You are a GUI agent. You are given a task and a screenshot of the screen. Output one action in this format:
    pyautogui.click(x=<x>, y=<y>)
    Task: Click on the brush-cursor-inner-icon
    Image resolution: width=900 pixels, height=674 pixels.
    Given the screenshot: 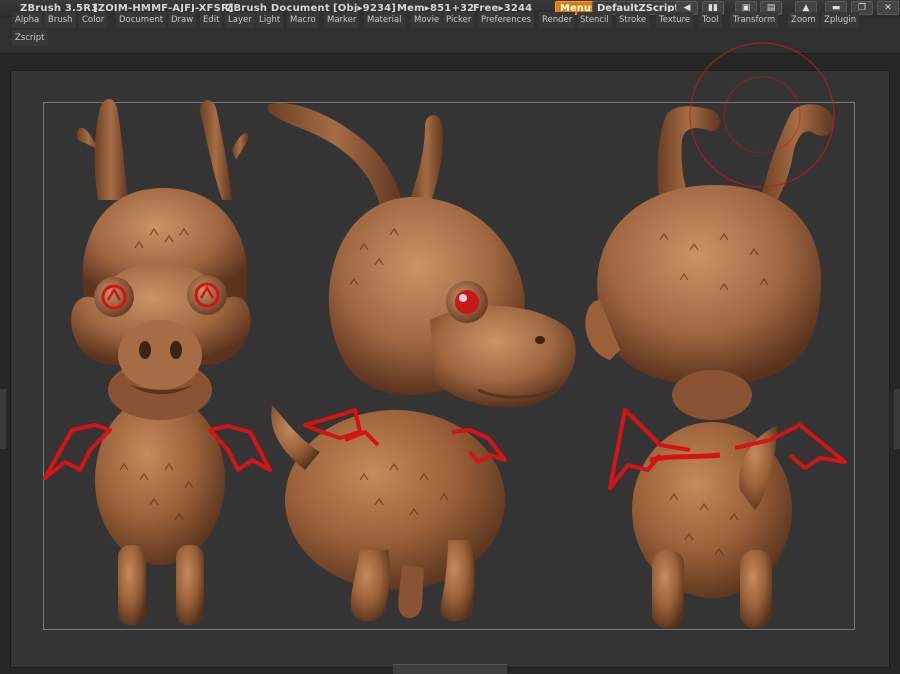 What is the action you would take?
    pyautogui.click(x=762, y=115)
    